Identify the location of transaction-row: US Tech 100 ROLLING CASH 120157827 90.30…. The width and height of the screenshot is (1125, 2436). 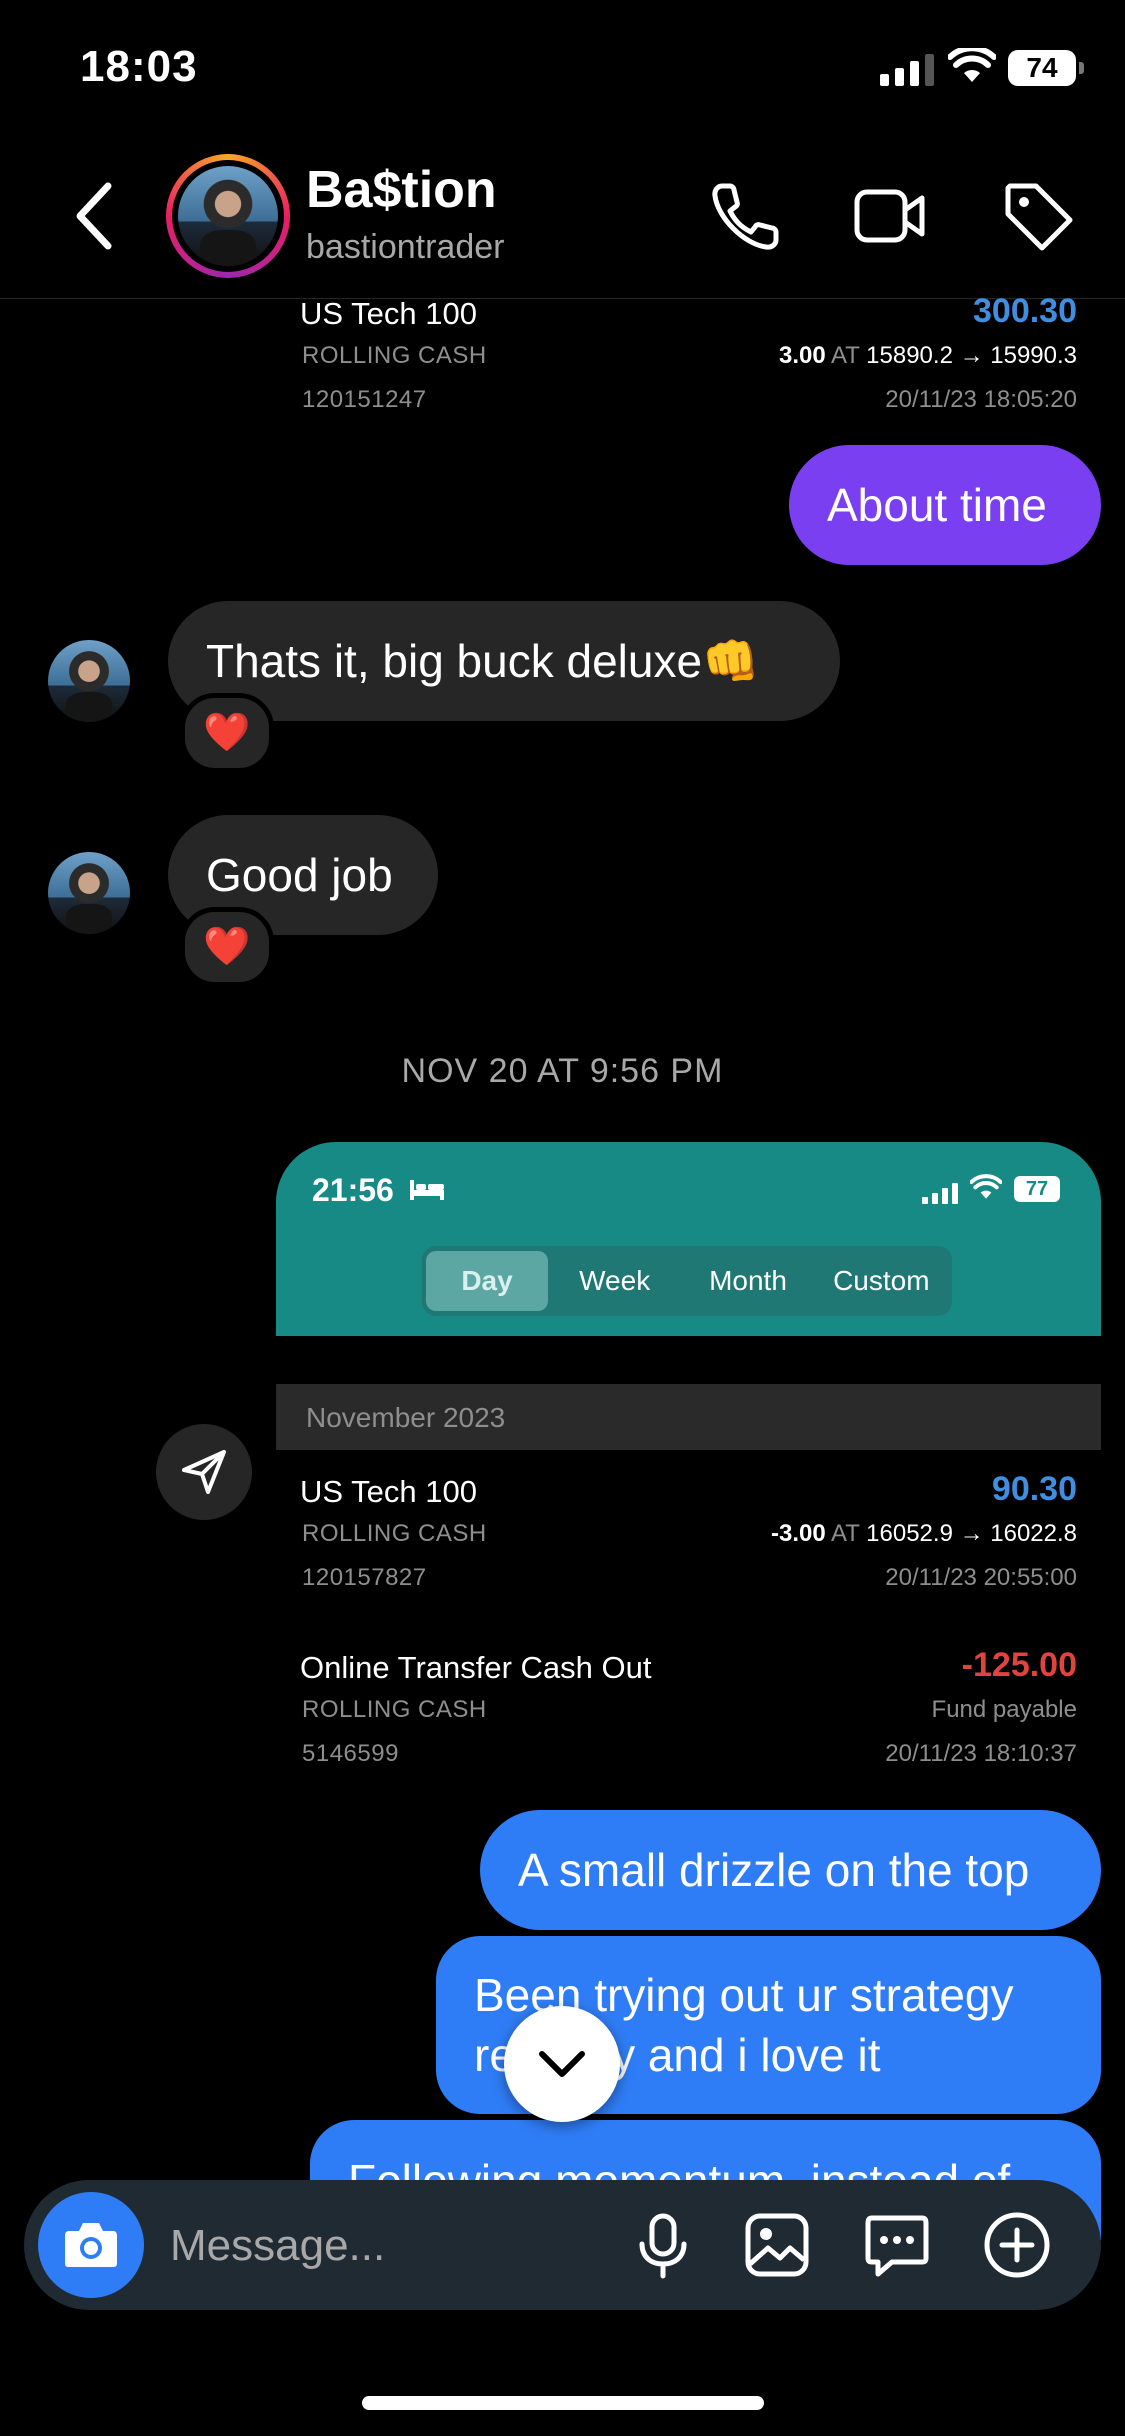
(688, 1532).